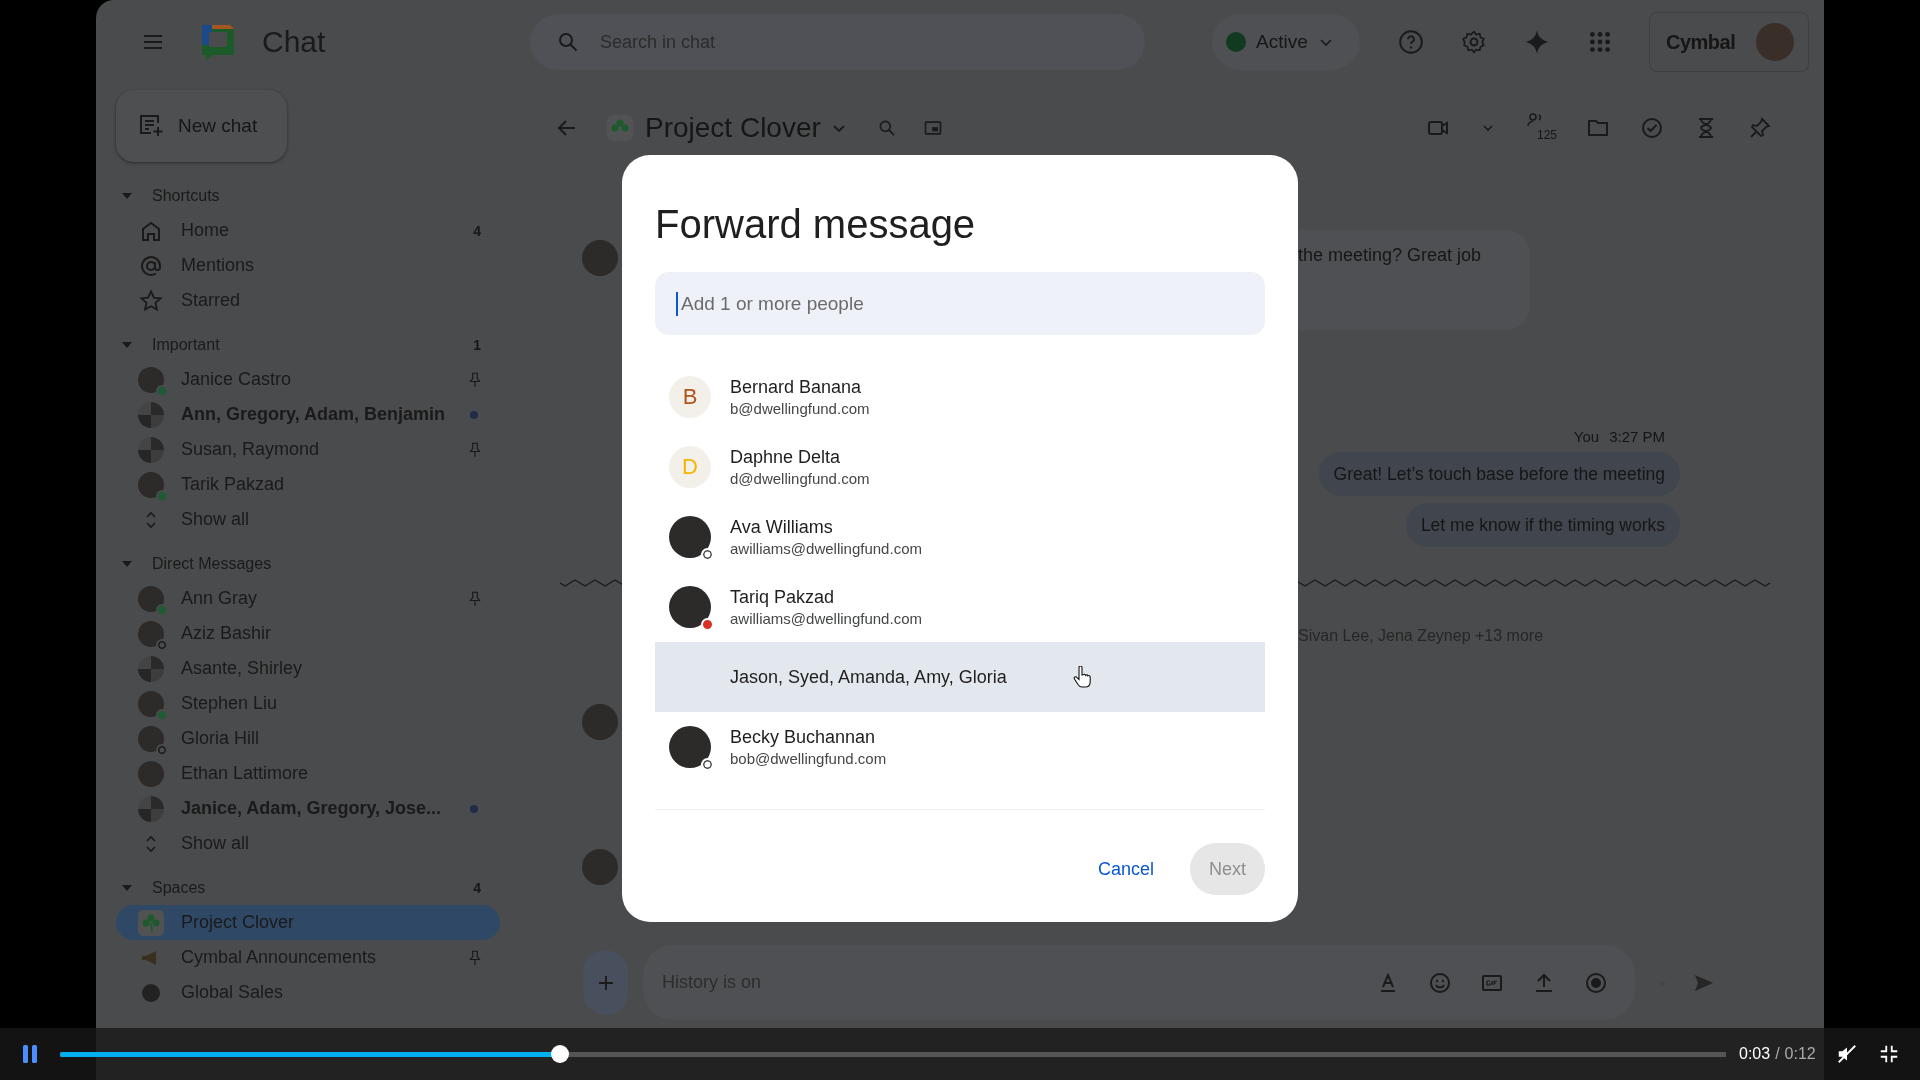 Image resolution: width=1920 pixels, height=1080 pixels. Describe the element at coordinates (1542, 525) in the screenshot. I see `message-bubble: Let me know if the timing works` at that location.